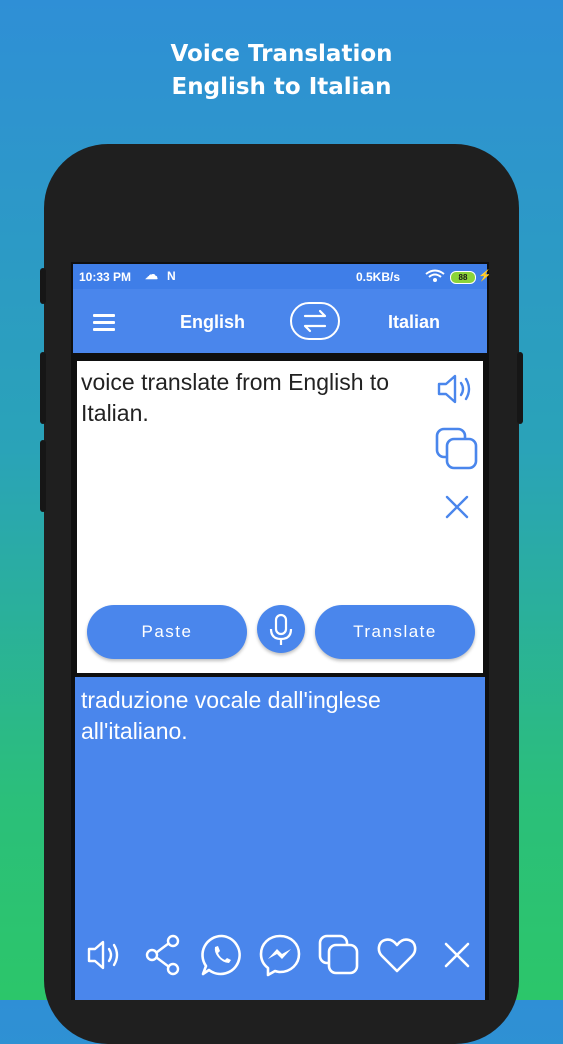  I want to click on translate-button: Translate, so click(395, 632).